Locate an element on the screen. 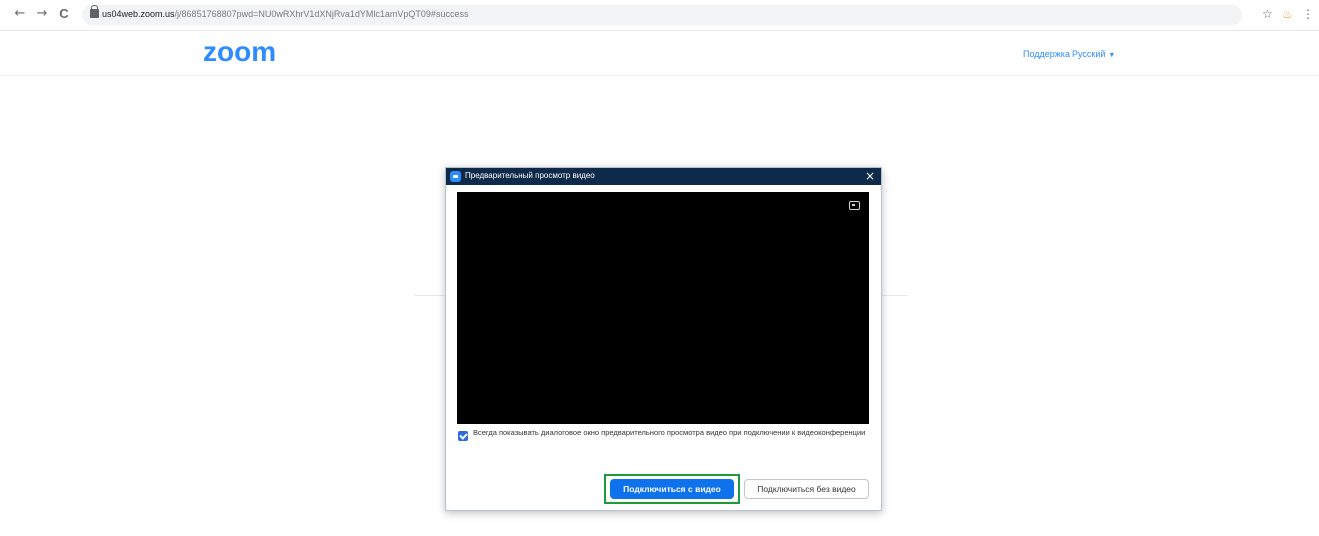 The height and width of the screenshot is (536, 1319). close-icon: × is located at coordinates (870, 176).